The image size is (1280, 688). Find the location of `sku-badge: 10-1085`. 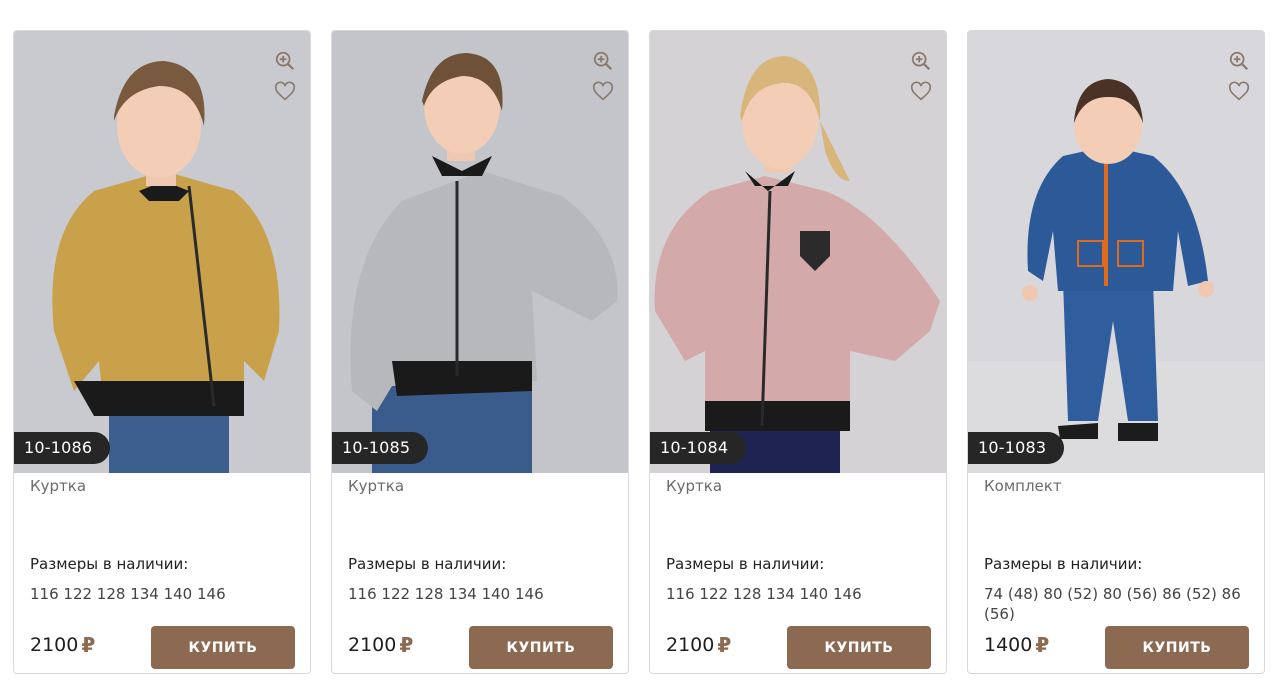

sku-badge: 10-1085 is located at coordinates (380, 448).